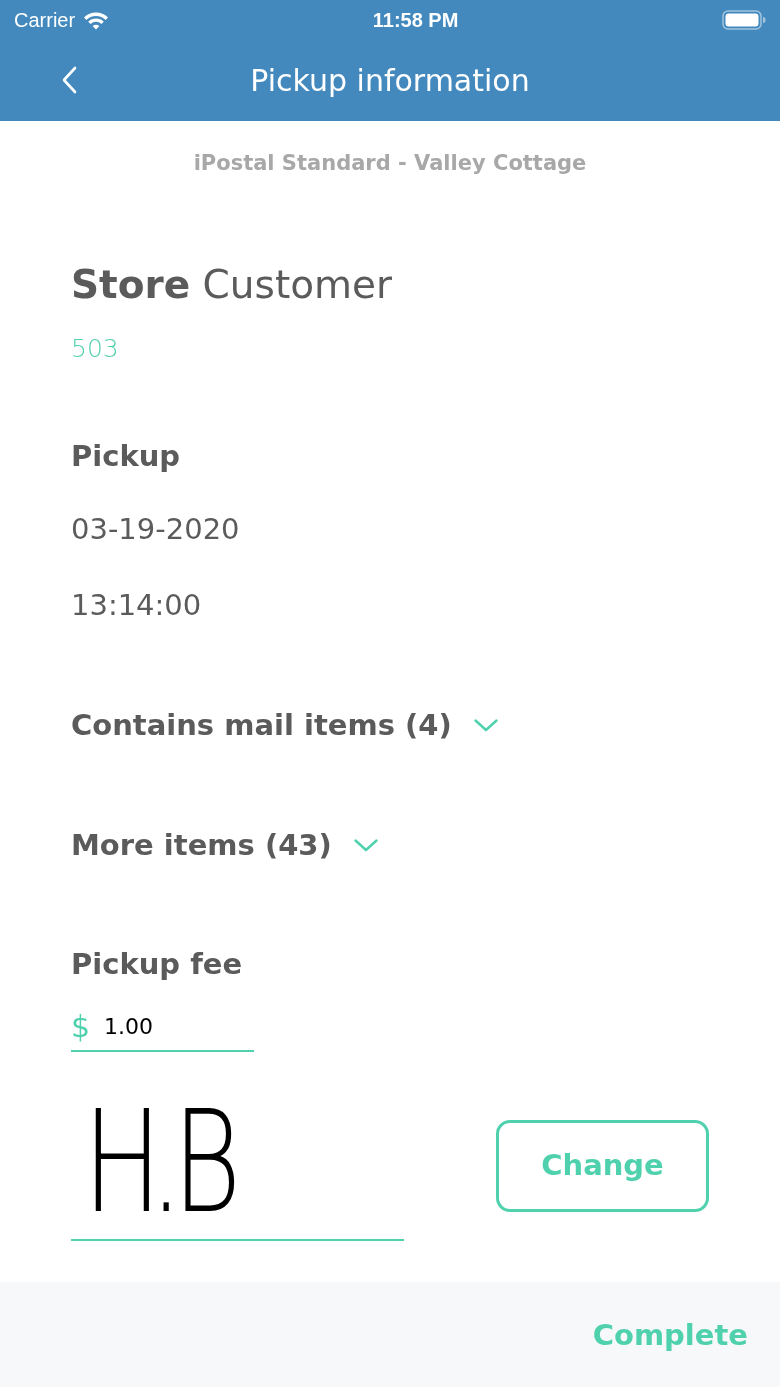 This screenshot has height=1387, width=780. What do you see at coordinates (95, 349) in the screenshot?
I see `customer-number: 503` at bounding box center [95, 349].